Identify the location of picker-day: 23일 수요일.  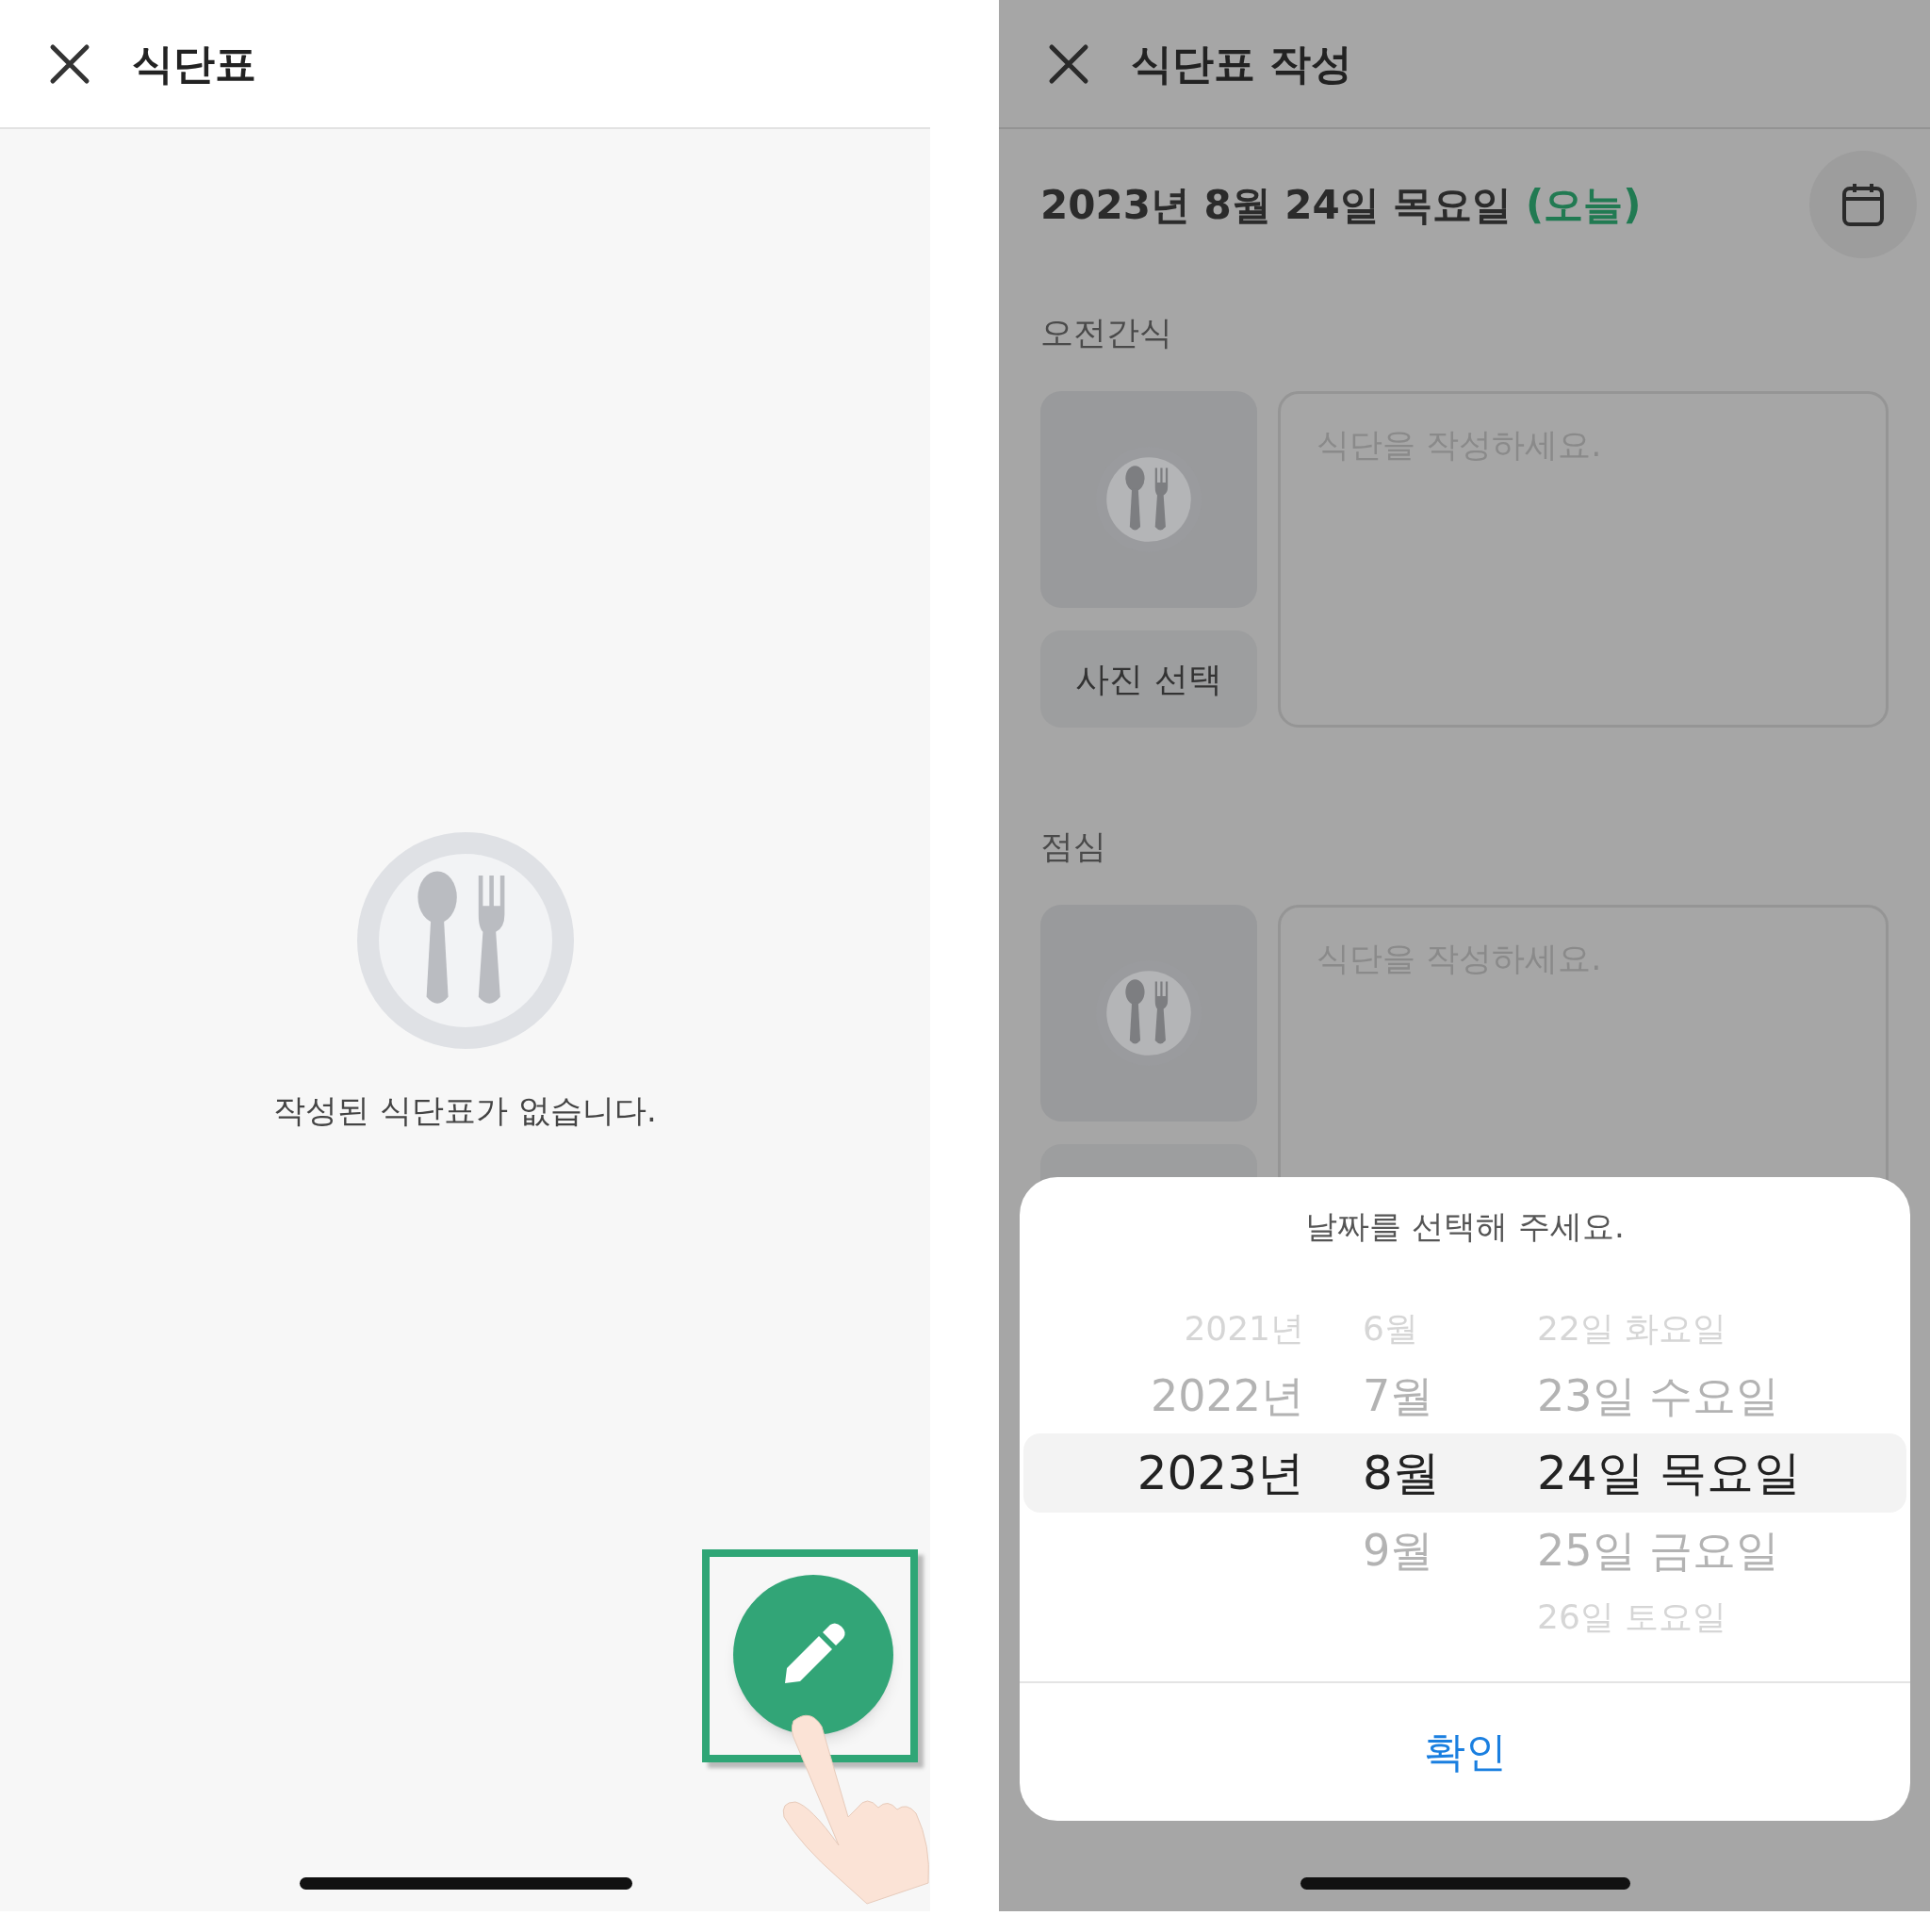
(1658, 1395).